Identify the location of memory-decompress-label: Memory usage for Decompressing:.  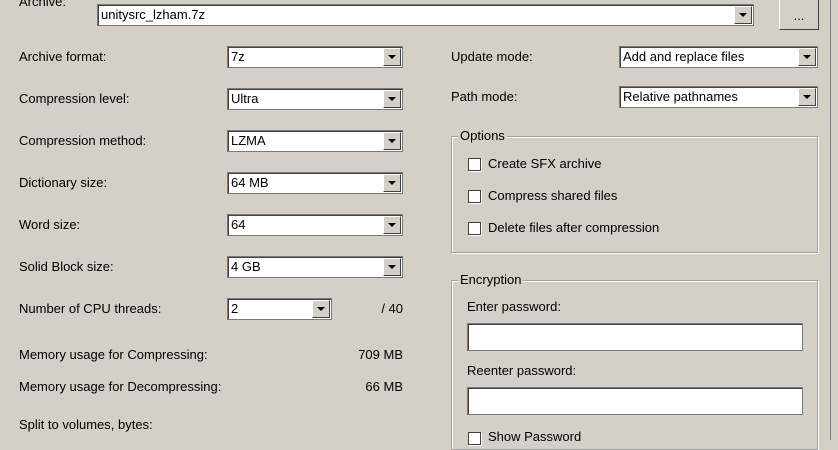
(120, 386).